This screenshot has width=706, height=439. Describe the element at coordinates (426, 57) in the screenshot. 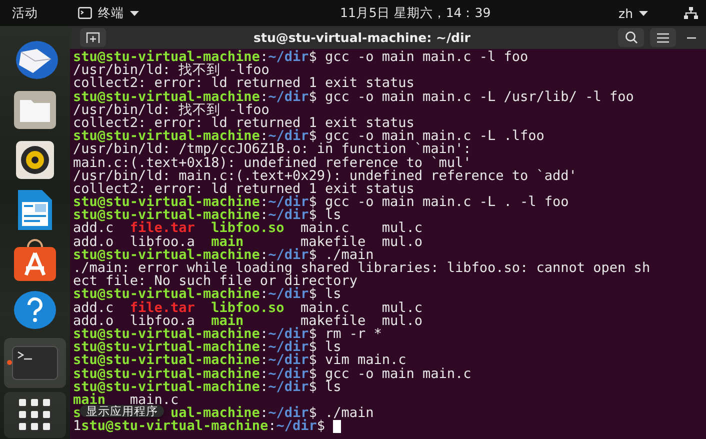

I see `command-text: gcc -o main main.c -l foo` at that location.